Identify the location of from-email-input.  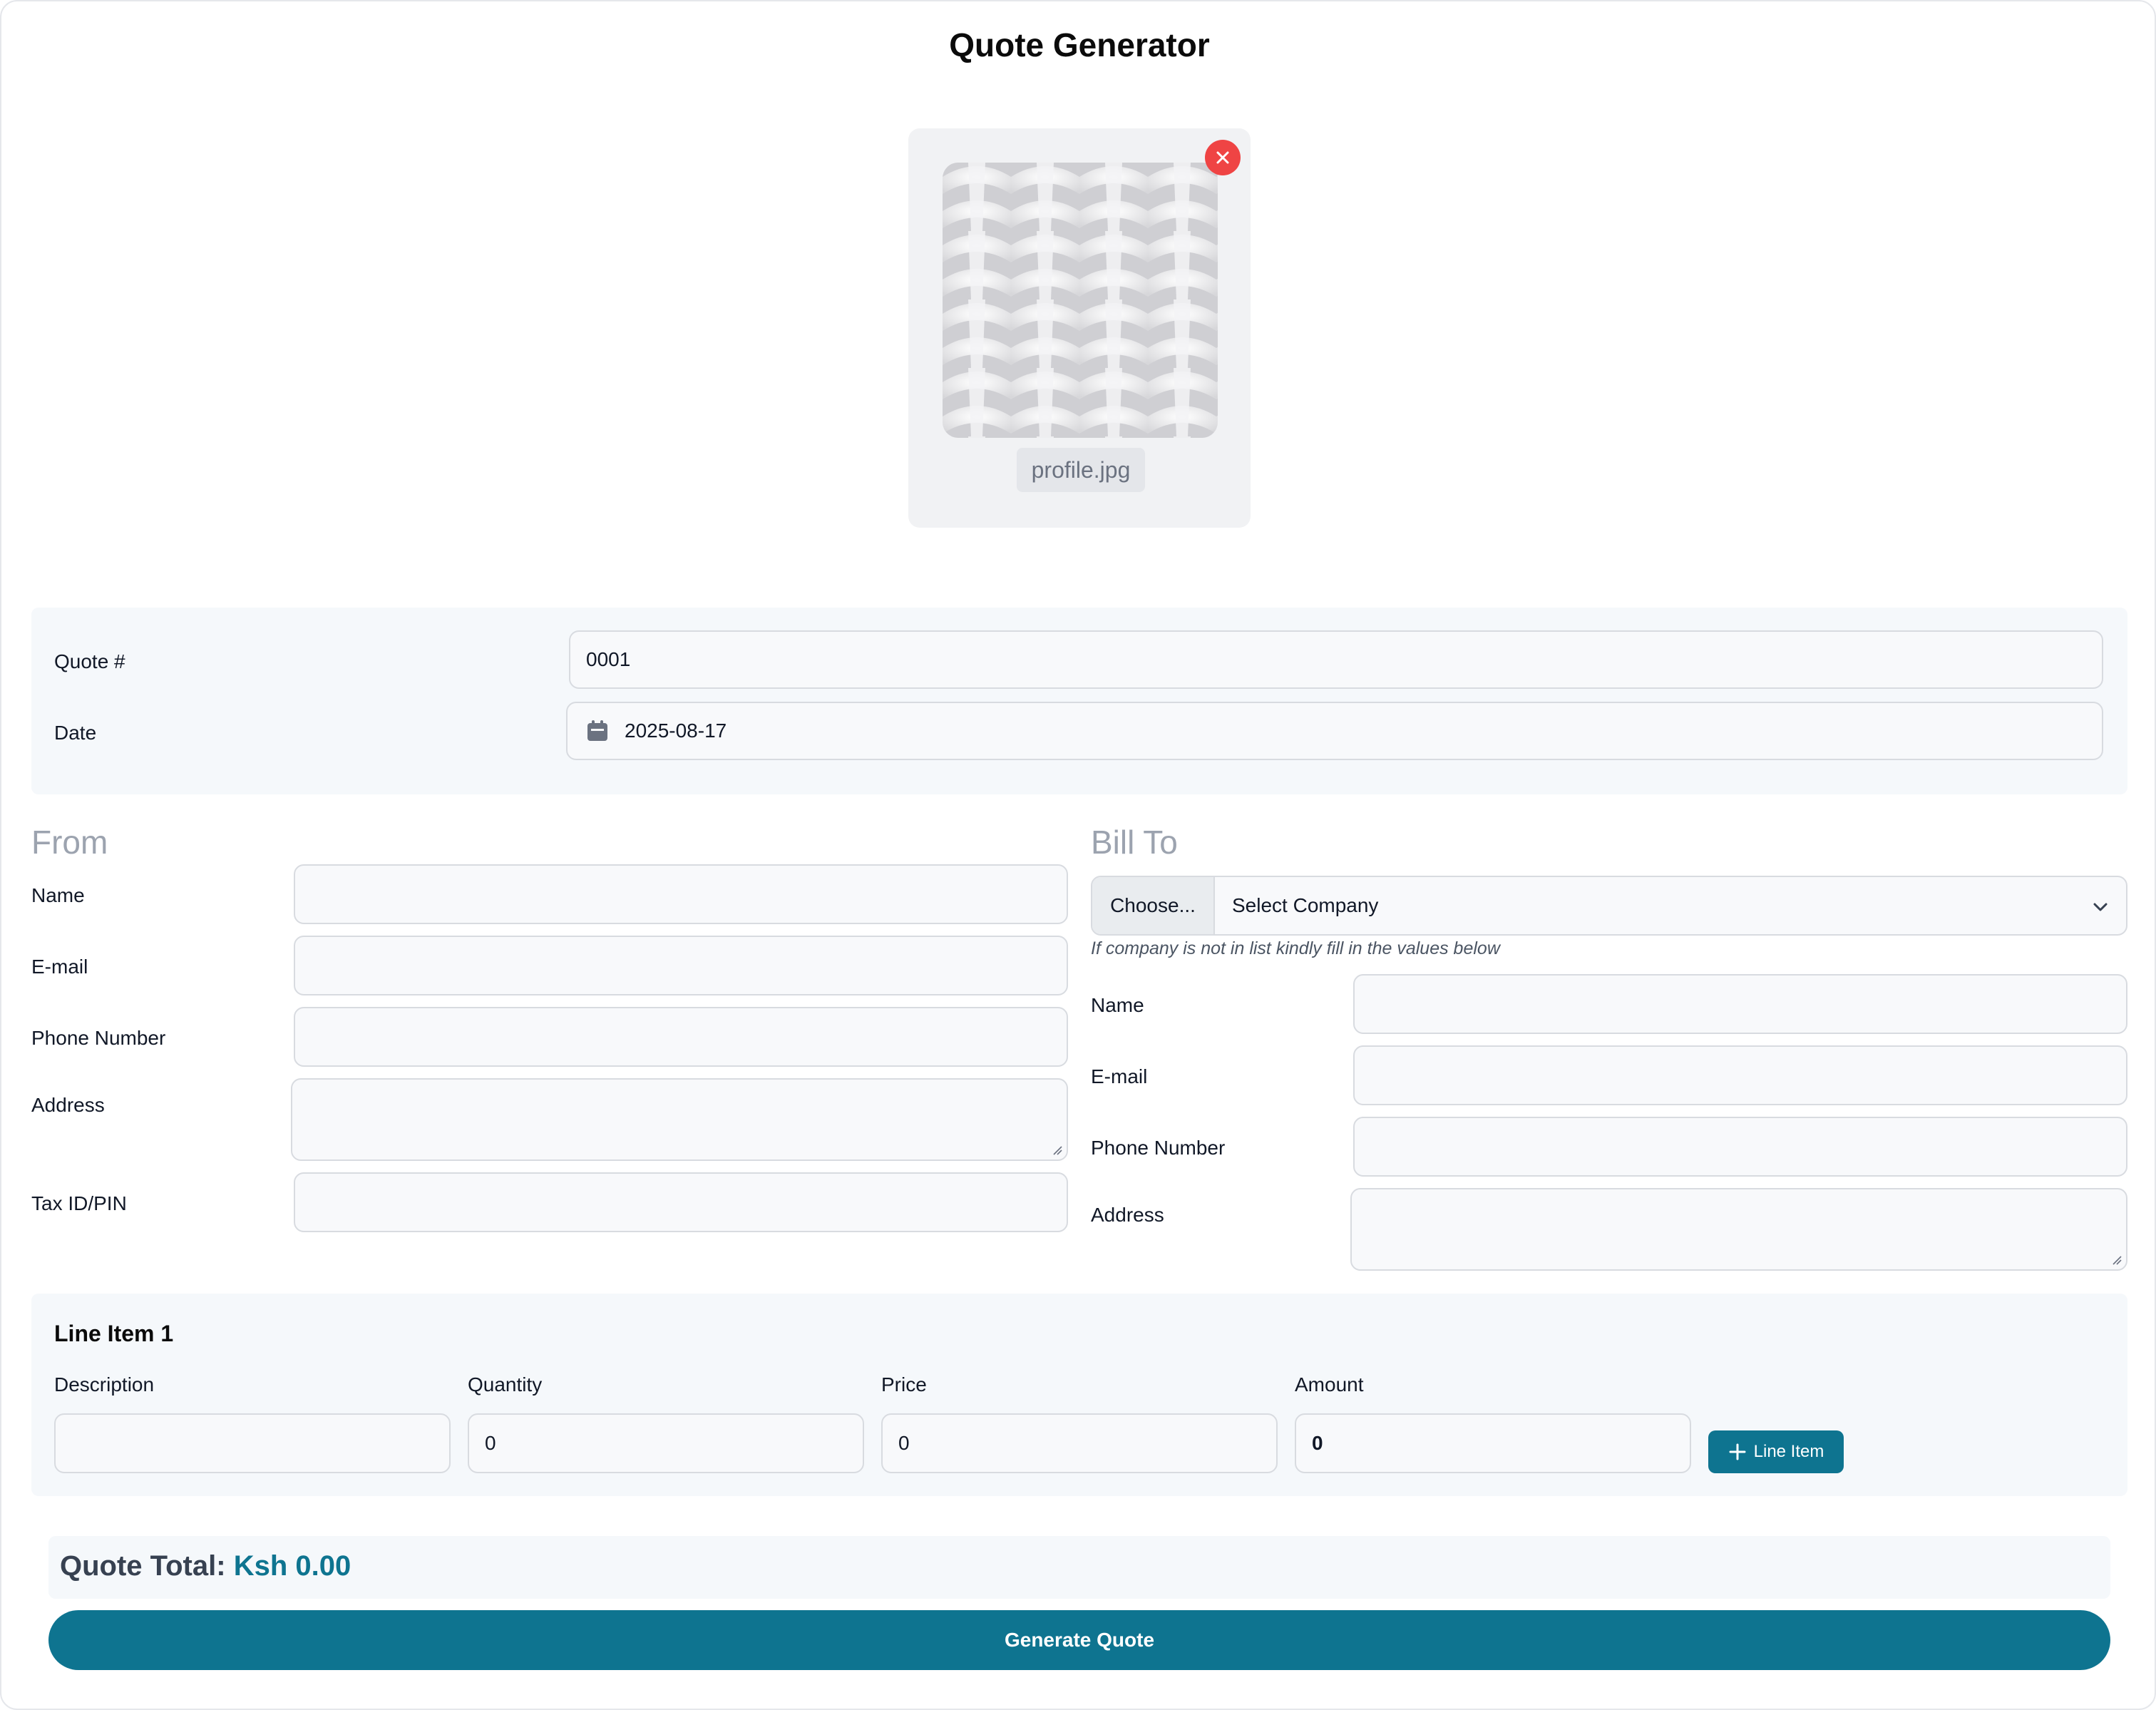
(681, 966).